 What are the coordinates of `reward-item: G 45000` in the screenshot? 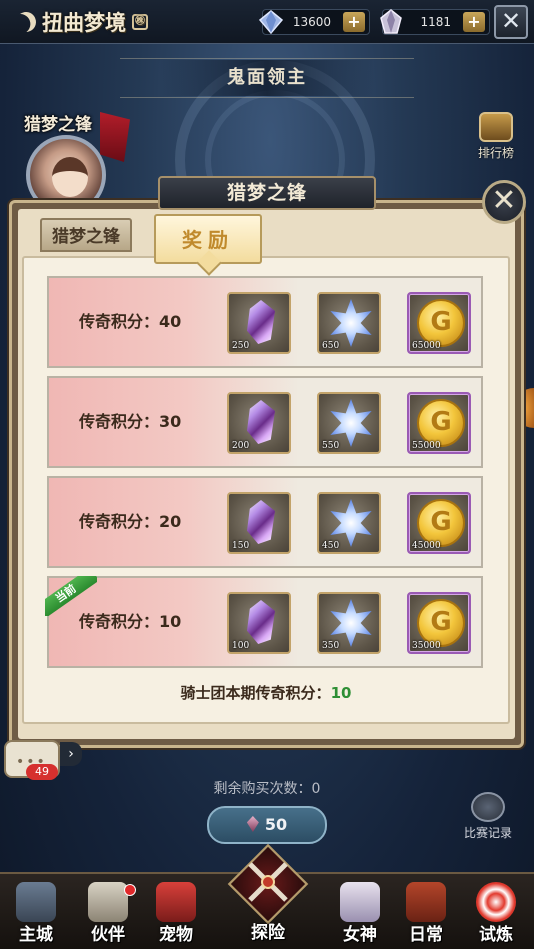 It's located at (439, 523).